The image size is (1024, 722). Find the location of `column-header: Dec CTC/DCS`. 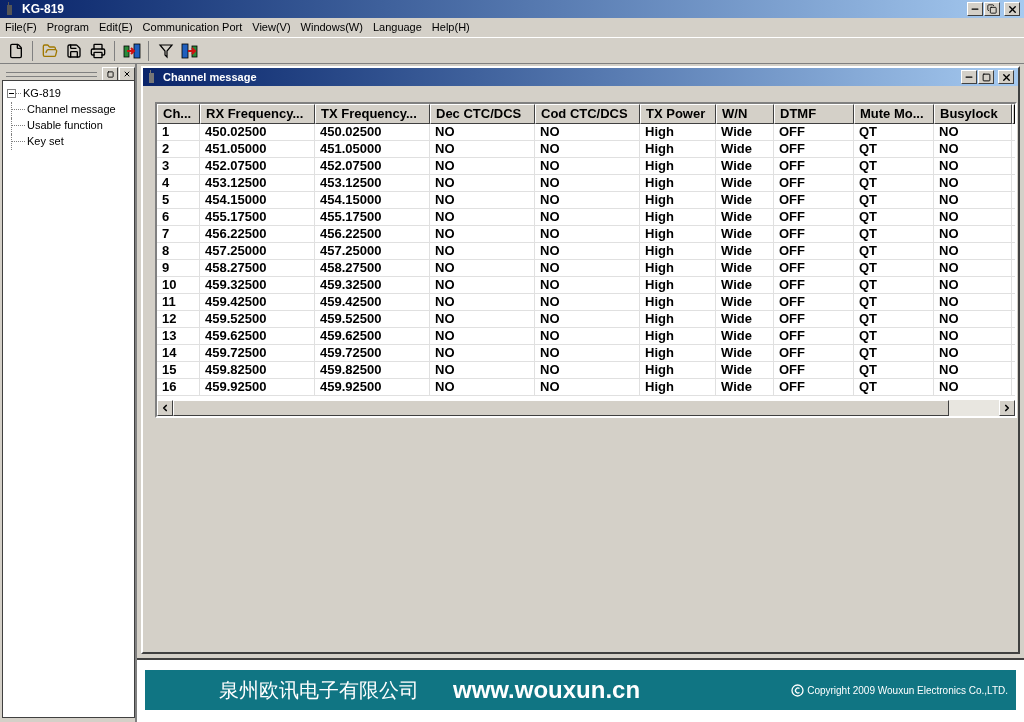

column-header: Dec CTC/DCS is located at coordinates (482, 114).